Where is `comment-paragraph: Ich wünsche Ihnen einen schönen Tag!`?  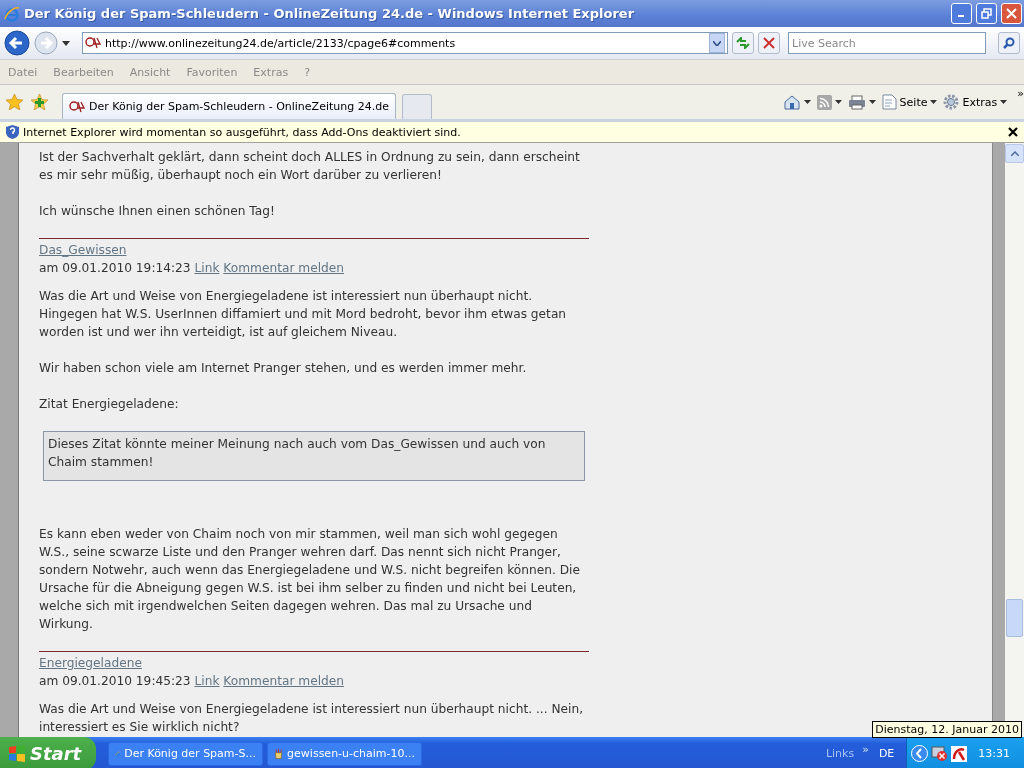 comment-paragraph: Ich wünsche Ihnen einen schönen Tag! is located at coordinates (157, 211).